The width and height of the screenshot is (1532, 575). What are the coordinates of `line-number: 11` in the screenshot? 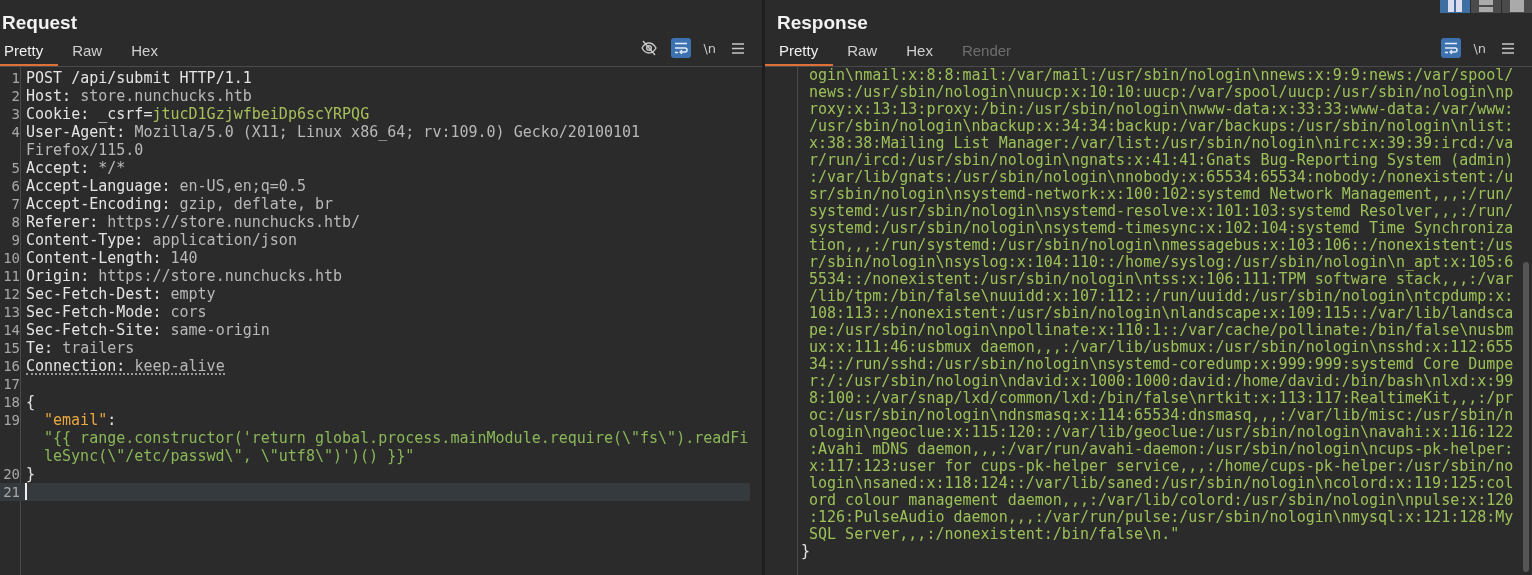 It's located at (11, 276).